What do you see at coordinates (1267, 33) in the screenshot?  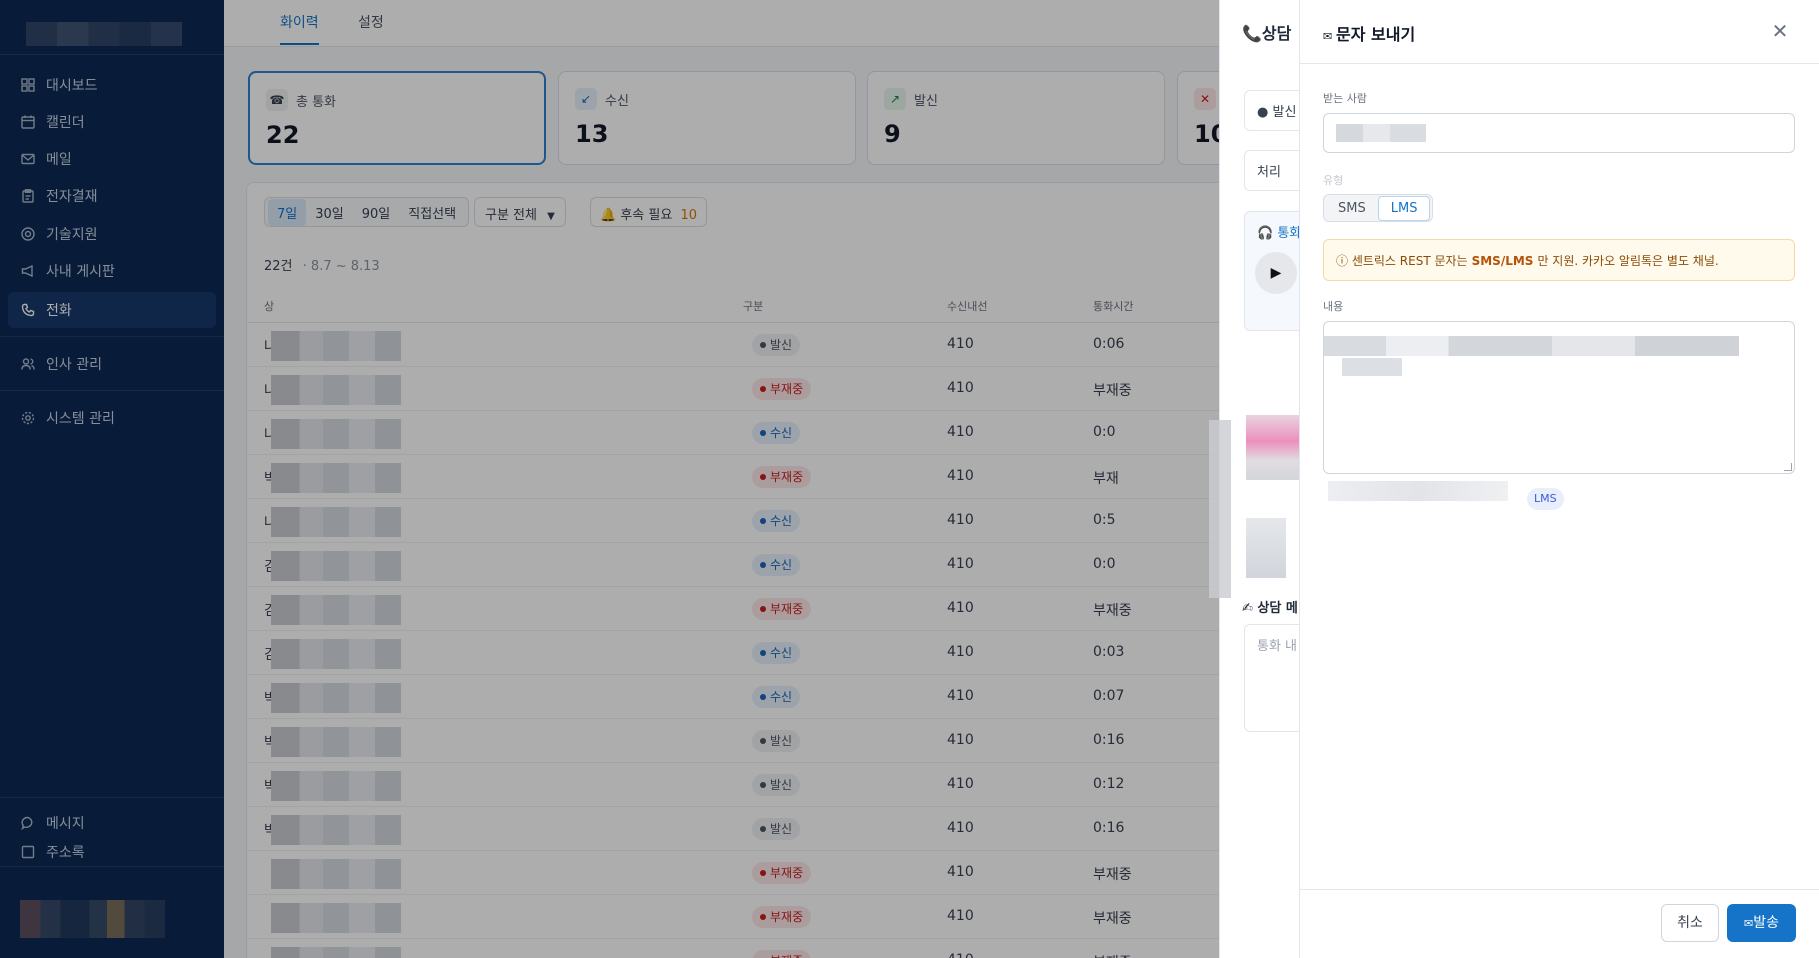 I see `consult-title: 📞상담` at bounding box center [1267, 33].